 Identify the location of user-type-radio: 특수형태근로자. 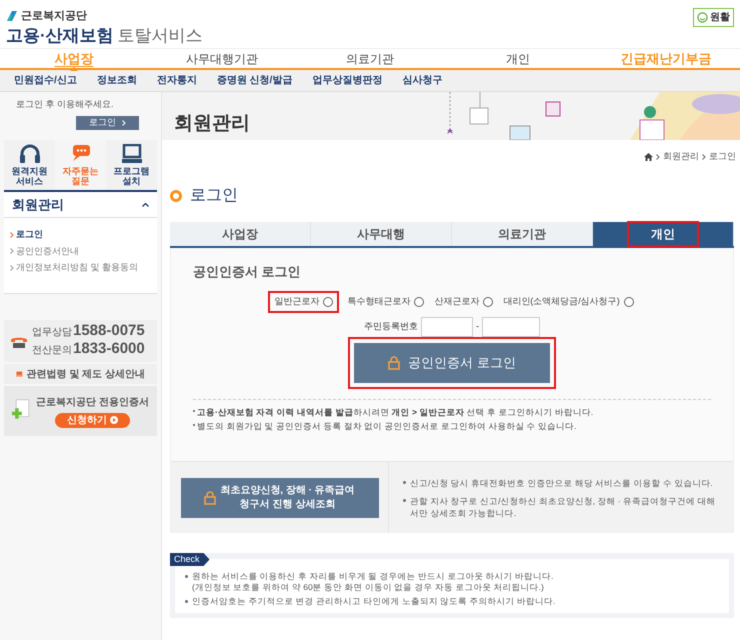
(385, 301).